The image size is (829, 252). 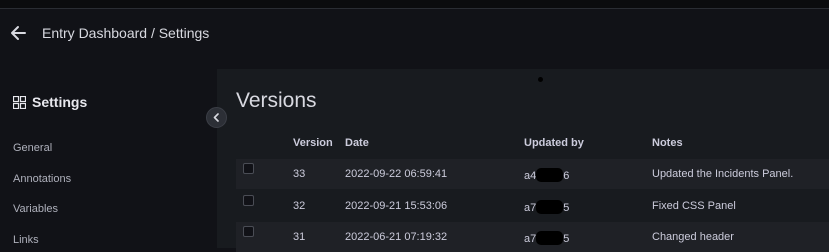 What do you see at coordinates (299, 206) in the screenshot?
I see `version-cell: 32` at bounding box center [299, 206].